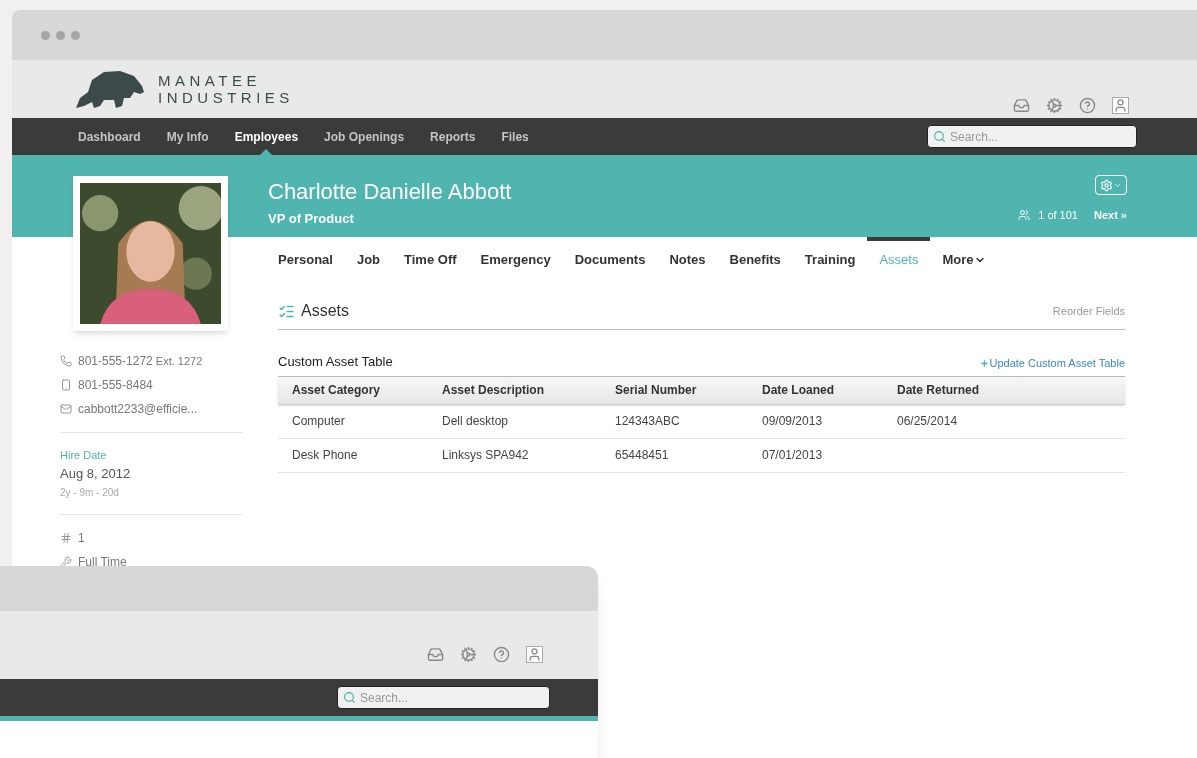  I want to click on nav-link: Files, so click(515, 136).